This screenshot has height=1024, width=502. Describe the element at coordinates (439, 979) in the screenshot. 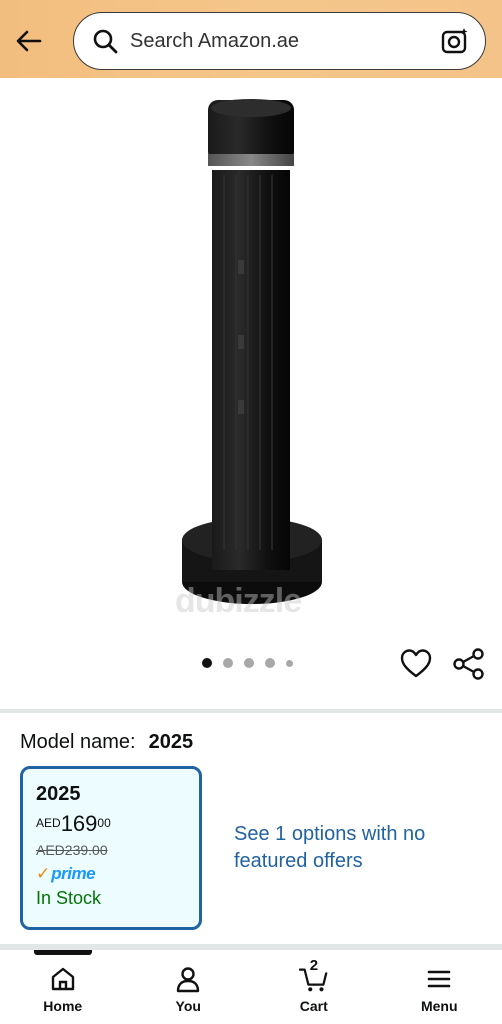

I see `menu-icon` at that location.